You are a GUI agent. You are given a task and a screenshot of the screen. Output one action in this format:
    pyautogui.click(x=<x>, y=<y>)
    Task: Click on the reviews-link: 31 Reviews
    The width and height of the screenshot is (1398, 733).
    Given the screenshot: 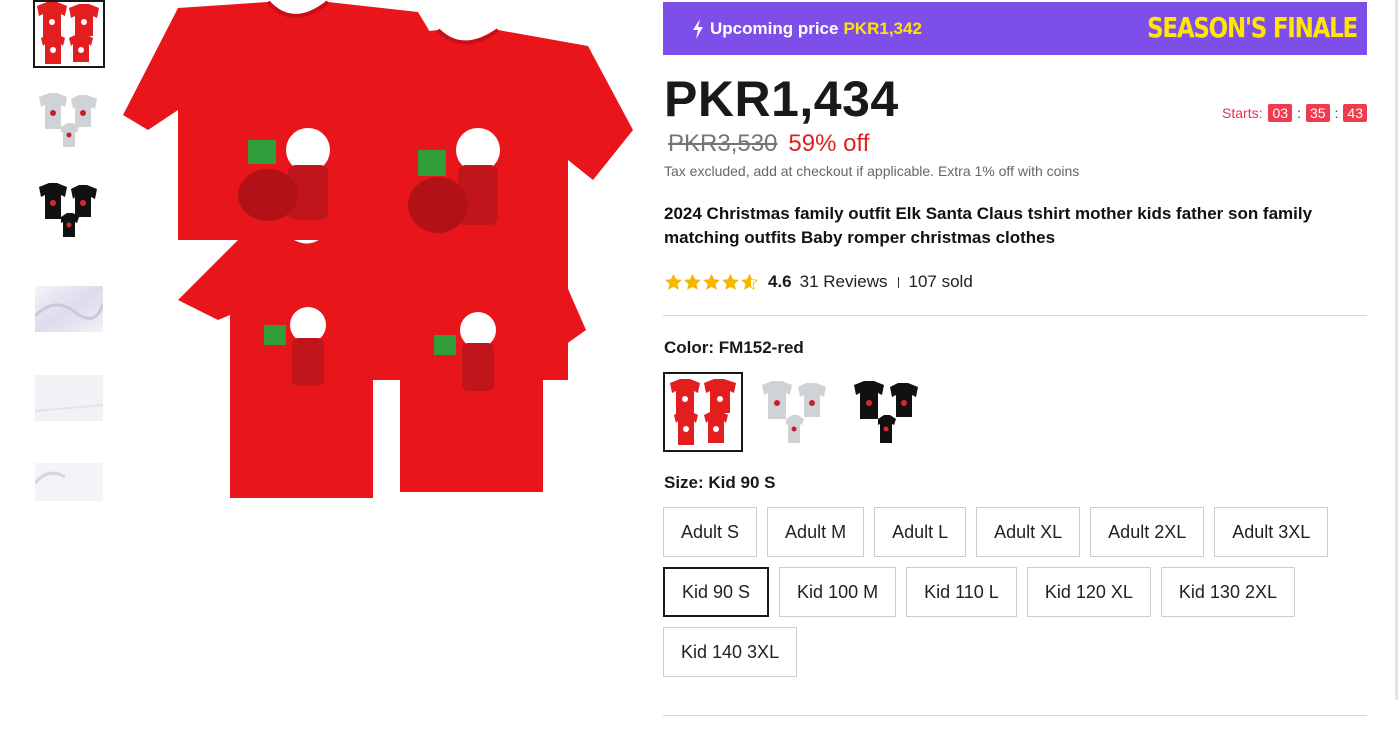 What is the action you would take?
    pyautogui.click(x=844, y=282)
    